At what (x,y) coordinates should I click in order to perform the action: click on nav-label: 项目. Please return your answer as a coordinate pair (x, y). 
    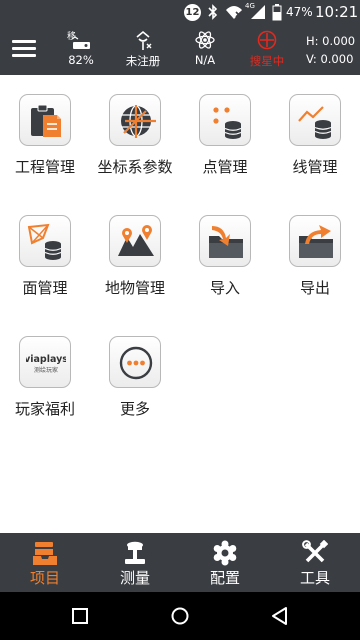
    Looking at the image, I should click on (44, 578).